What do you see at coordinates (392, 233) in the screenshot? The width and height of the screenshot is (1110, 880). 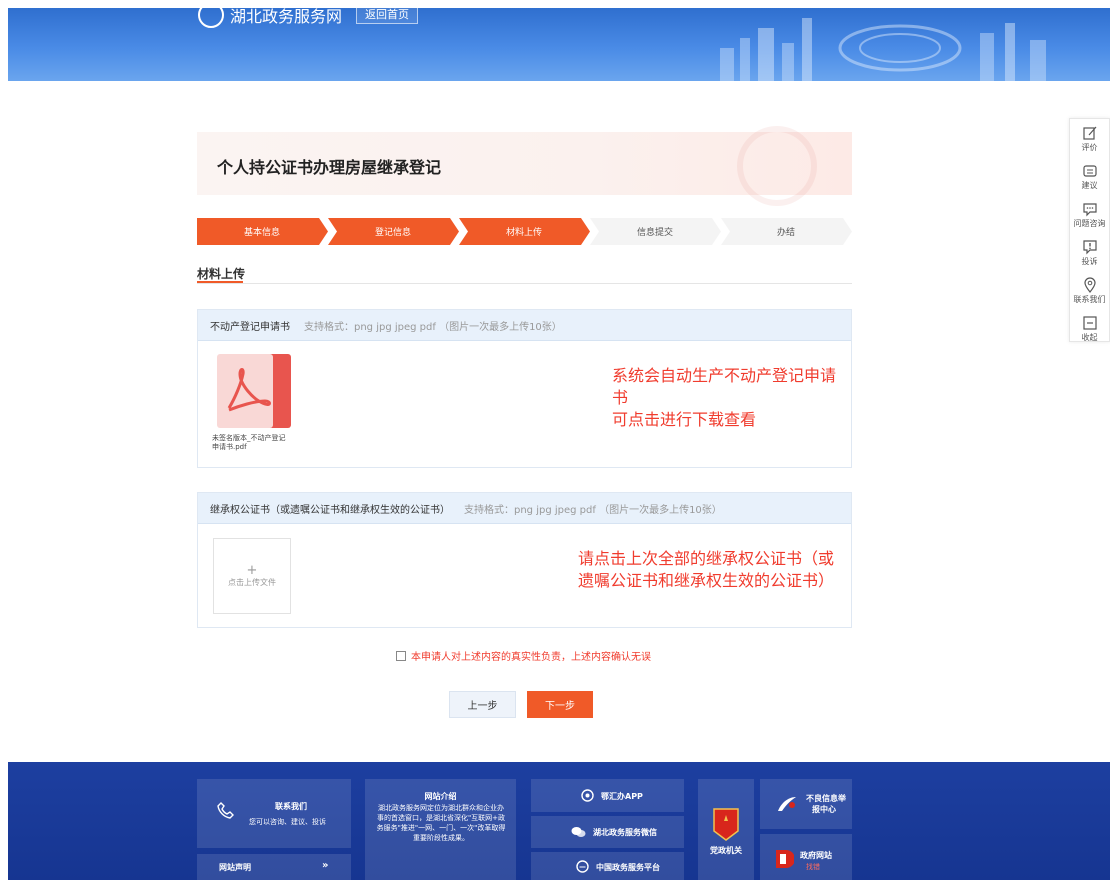 I see `step-registration-info: 登记信息` at bounding box center [392, 233].